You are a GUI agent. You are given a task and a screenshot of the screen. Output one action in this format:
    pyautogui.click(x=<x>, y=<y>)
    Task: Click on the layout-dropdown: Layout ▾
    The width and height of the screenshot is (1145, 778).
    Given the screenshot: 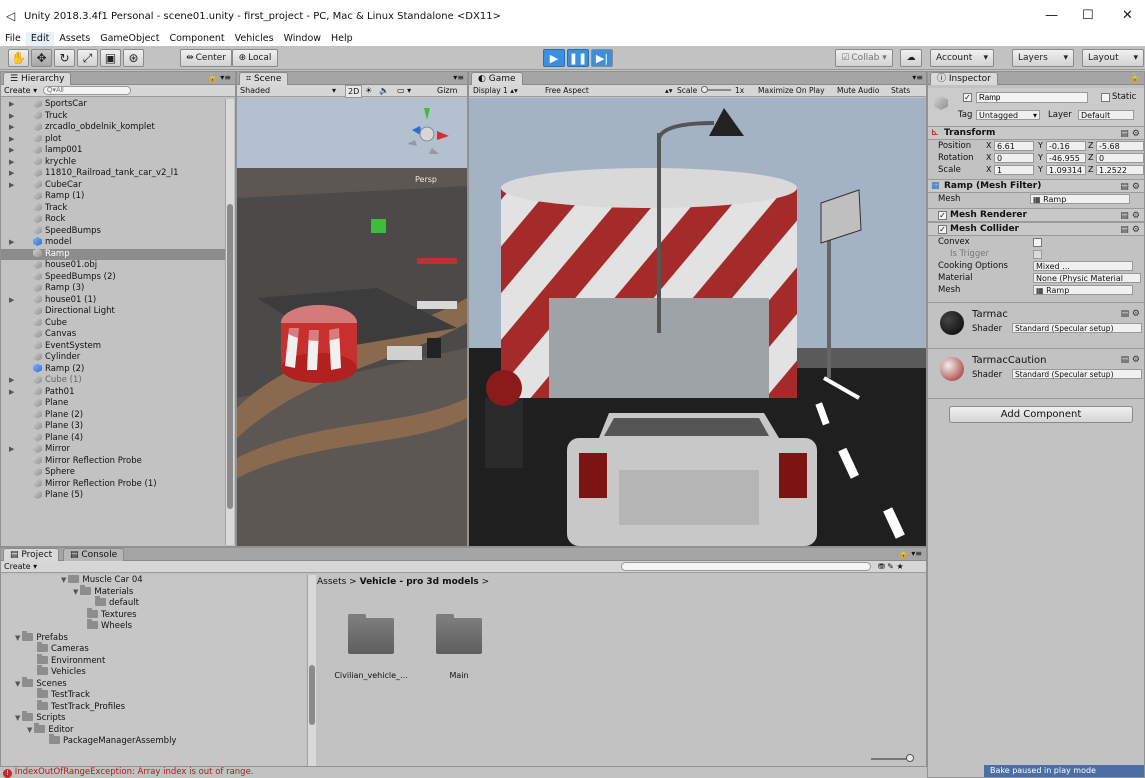 What is the action you would take?
    pyautogui.click(x=1113, y=58)
    